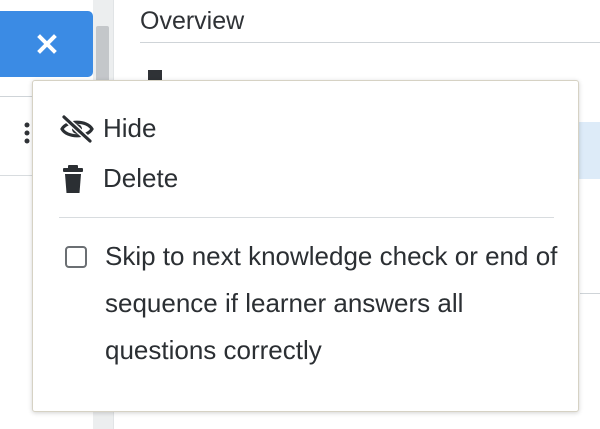 The width and height of the screenshot is (600, 429). Describe the element at coordinates (130, 128) in the screenshot. I see `menu-item-label: Hide` at that location.